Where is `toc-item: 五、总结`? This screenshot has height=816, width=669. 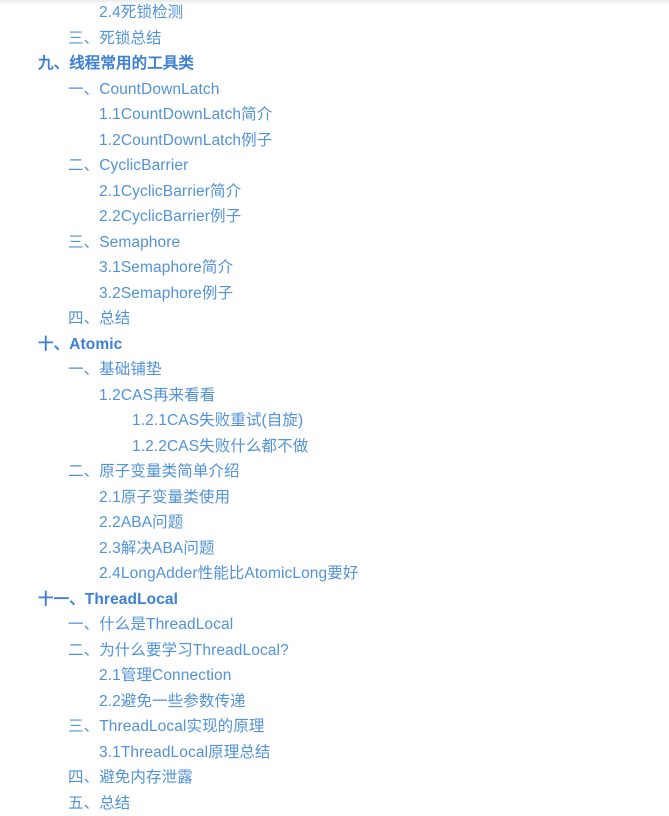
toc-item: 五、总结 is located at coordinates (334, 803).